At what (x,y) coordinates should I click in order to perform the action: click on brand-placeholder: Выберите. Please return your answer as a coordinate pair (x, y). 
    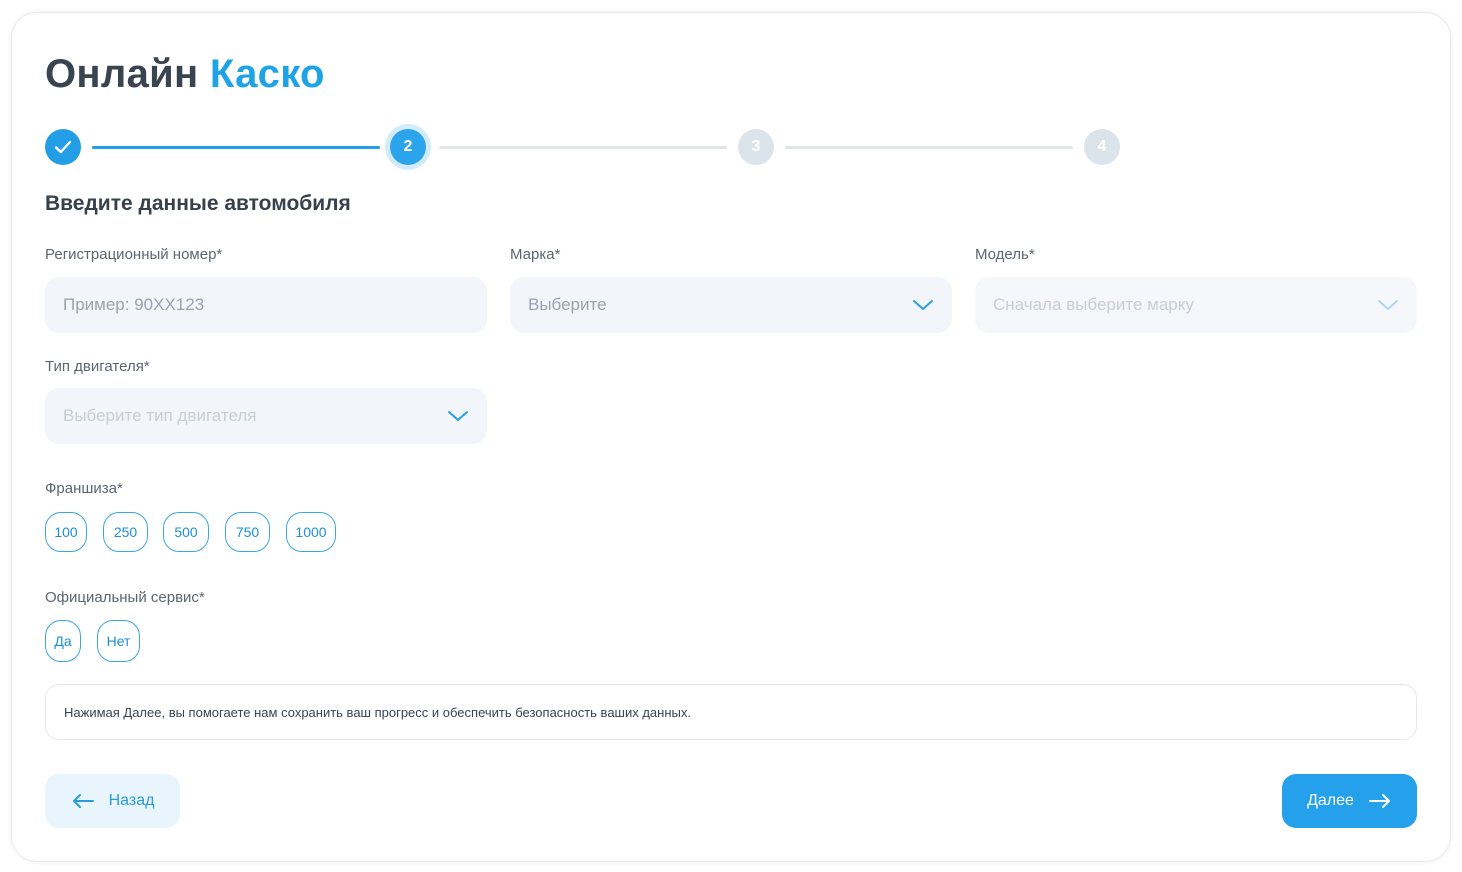
    Looking at the image, I should click on (567, 304).